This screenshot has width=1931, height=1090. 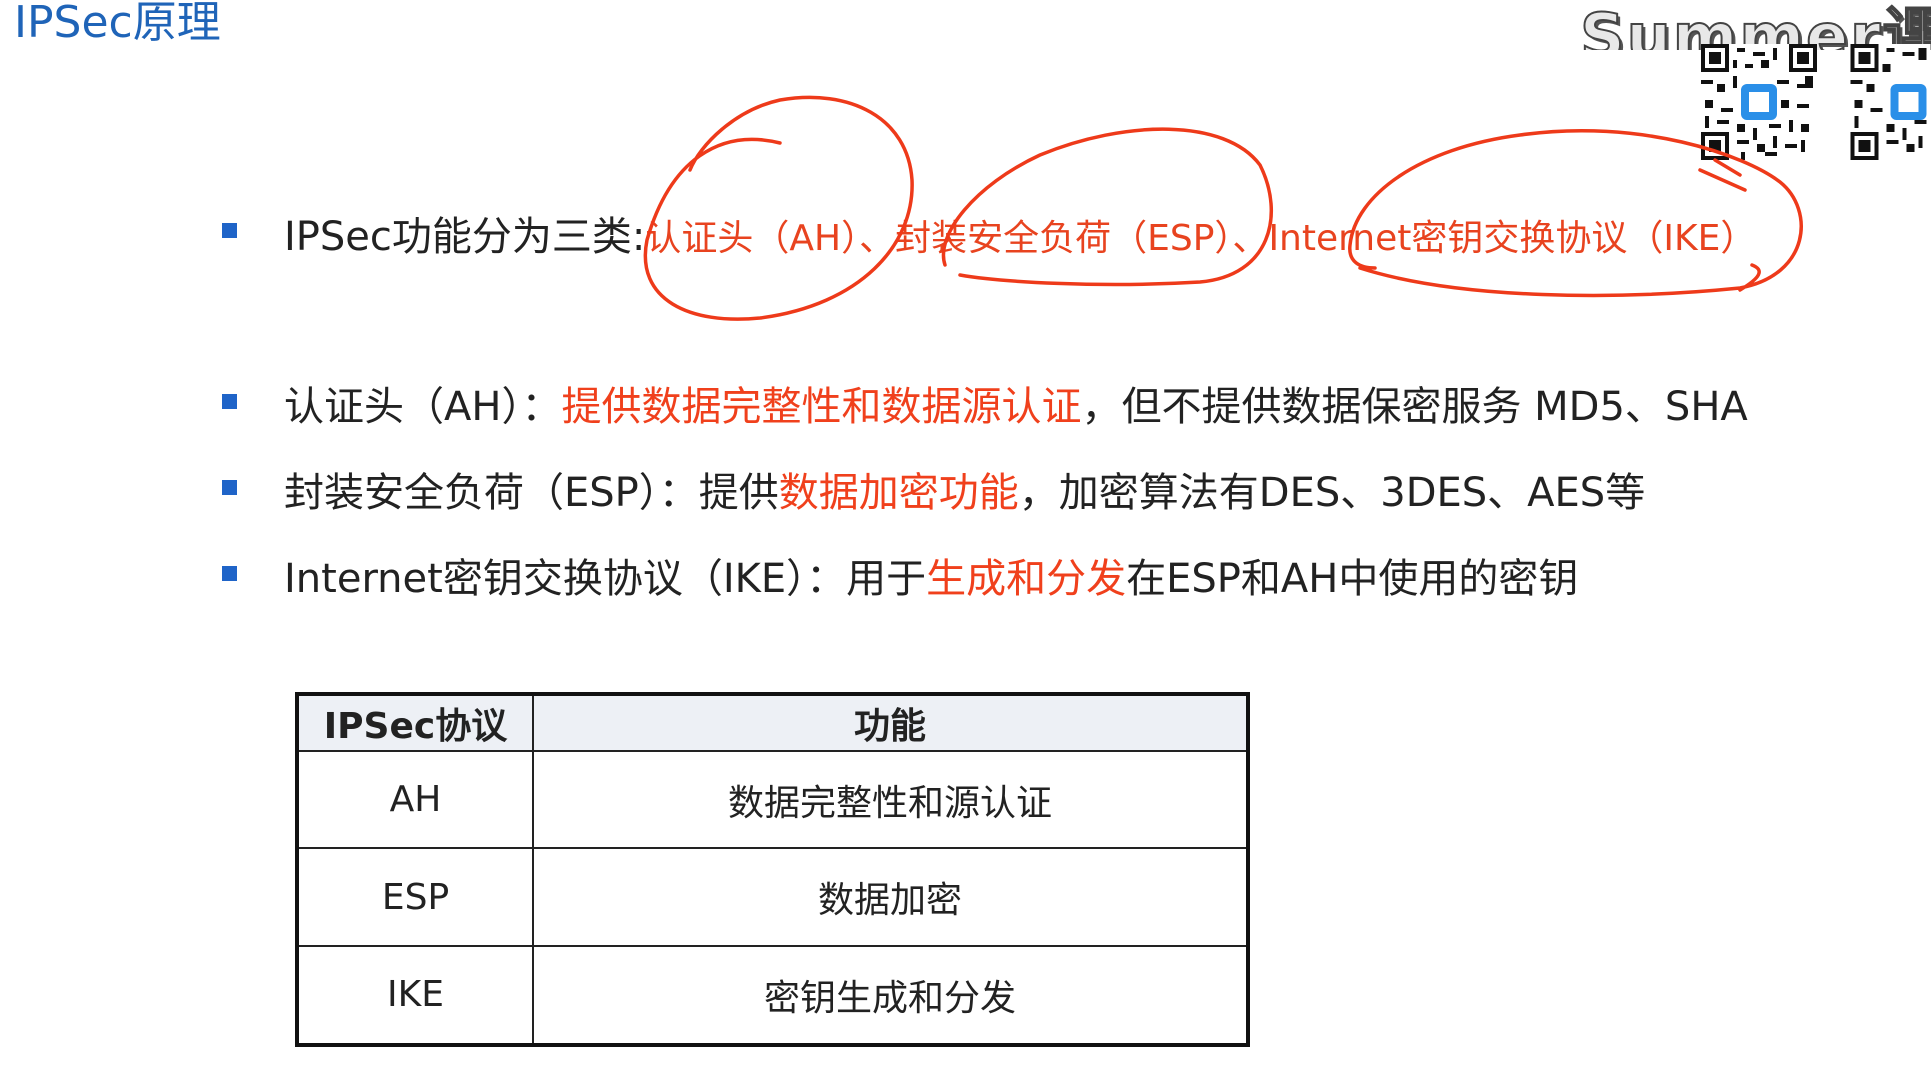 What do you see at coordinates (605, 579) in the screenshot?
I see `line-prefix: Internet密钥交换协议（IKE）：用于` at bounding box center [605, 579].